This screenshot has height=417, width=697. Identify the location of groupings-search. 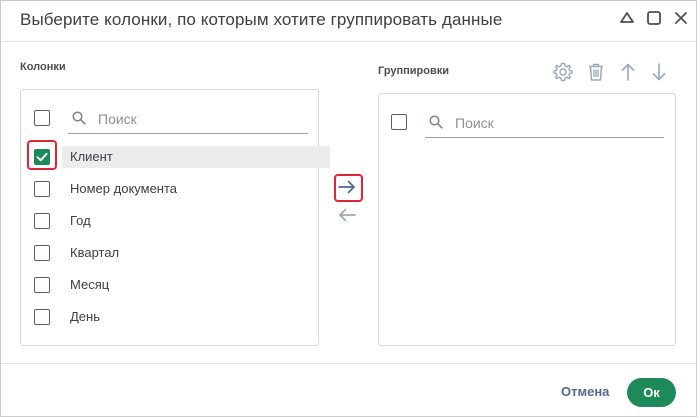
(544, 123).